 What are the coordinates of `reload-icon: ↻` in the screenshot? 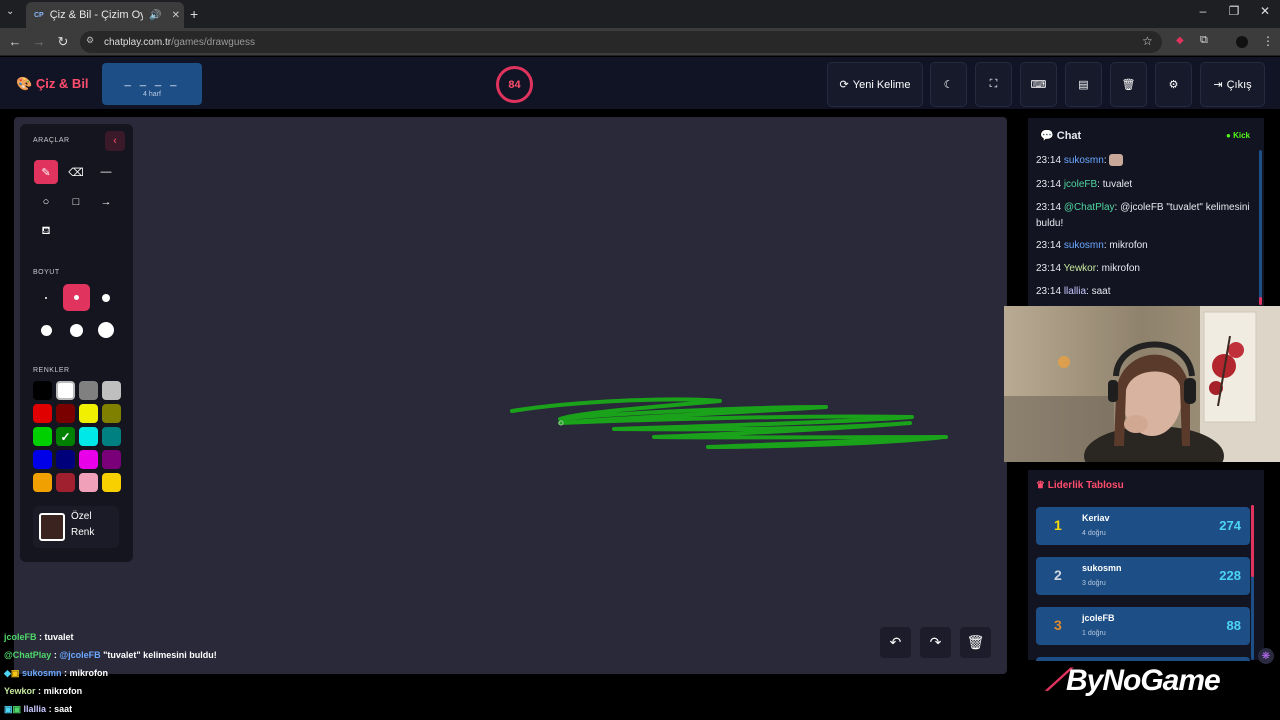 It's located at (63, 42).